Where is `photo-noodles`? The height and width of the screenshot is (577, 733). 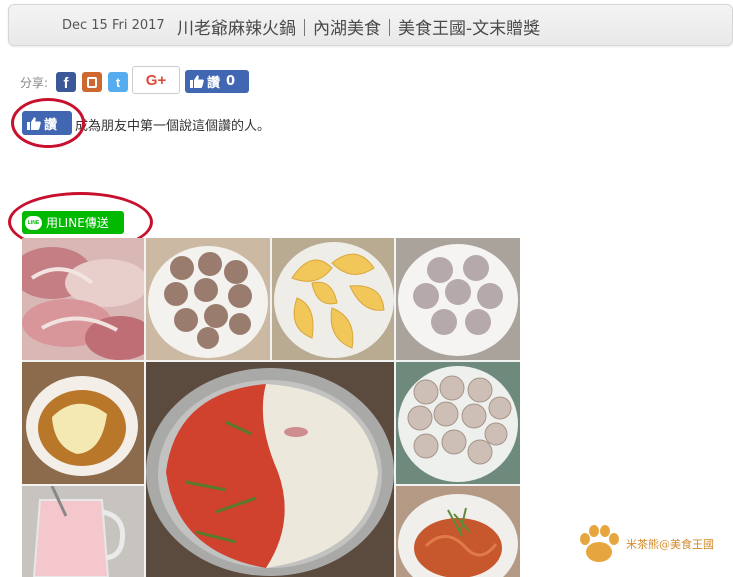
photo-noodles is located at coordinates (458, 531).